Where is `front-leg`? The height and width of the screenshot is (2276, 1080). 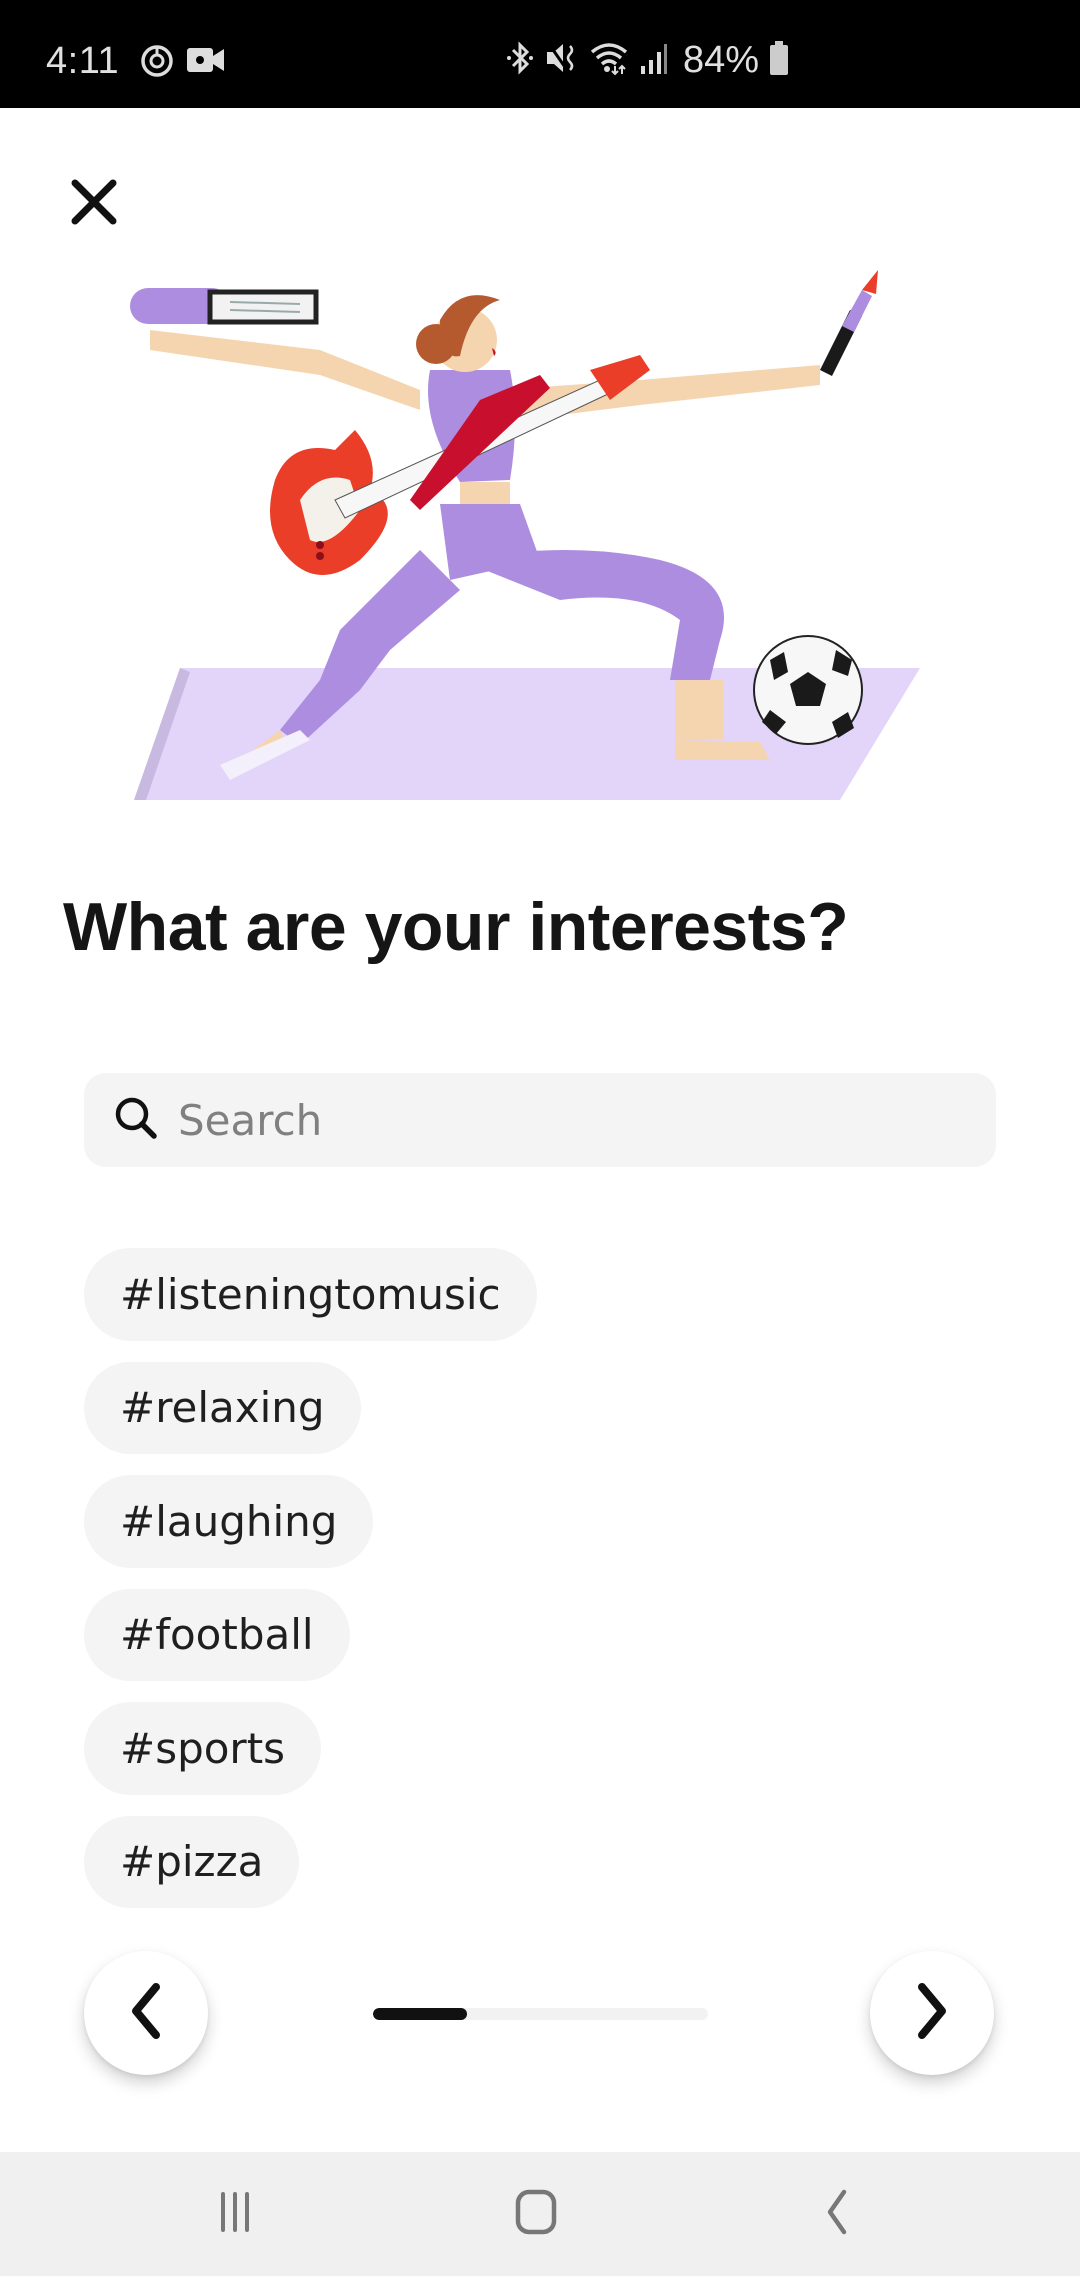 front-leg is located at coordinates (592, 615).